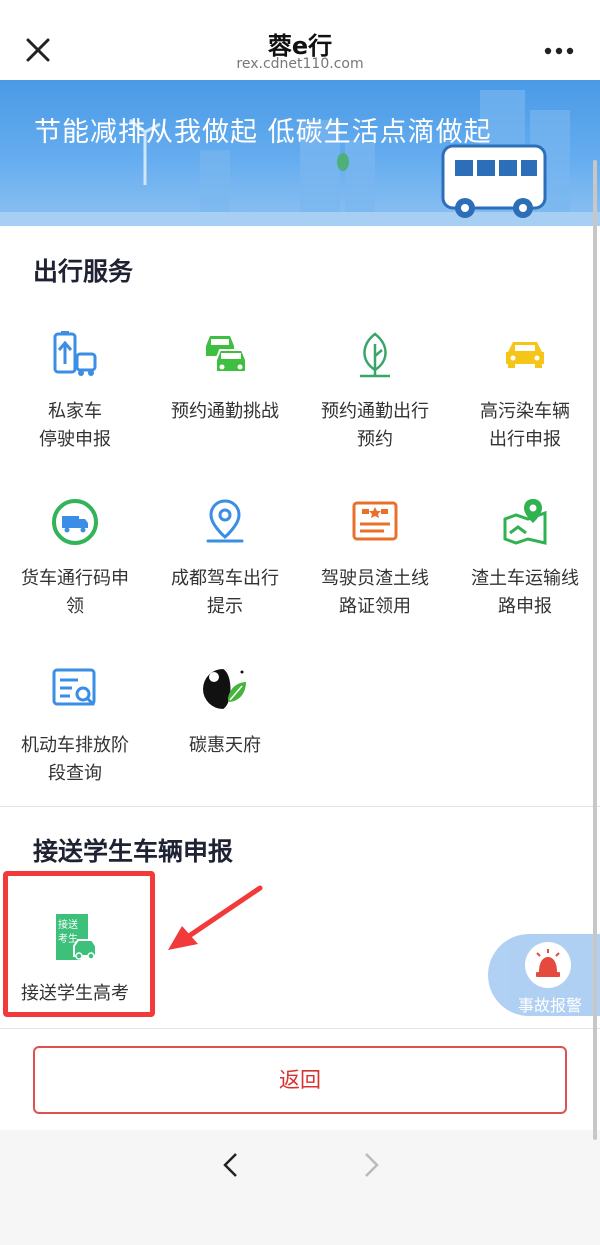 The height and width of the screenshot is (1245, 600). What do you see at coordinates (372, 1165) in the screenshot?
I see `chevron-right-icon` at bounding box center [372, 1165].